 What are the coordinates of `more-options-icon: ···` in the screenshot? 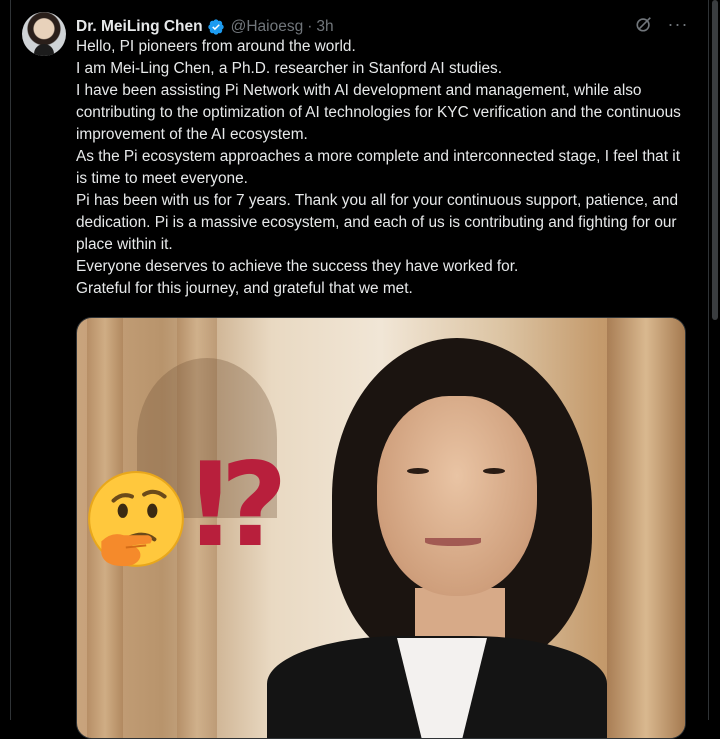 It's located at (678, 24).